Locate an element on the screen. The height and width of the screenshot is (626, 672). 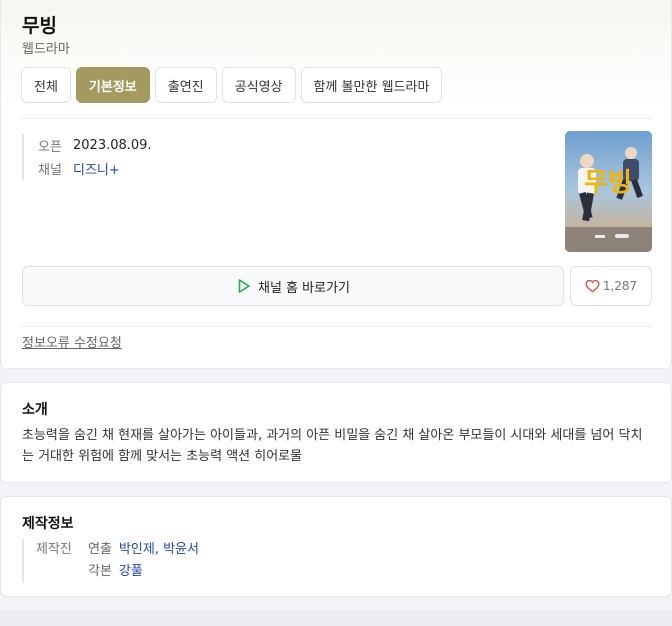
poster-image: 무빙 is located at coordinates (608, 191).